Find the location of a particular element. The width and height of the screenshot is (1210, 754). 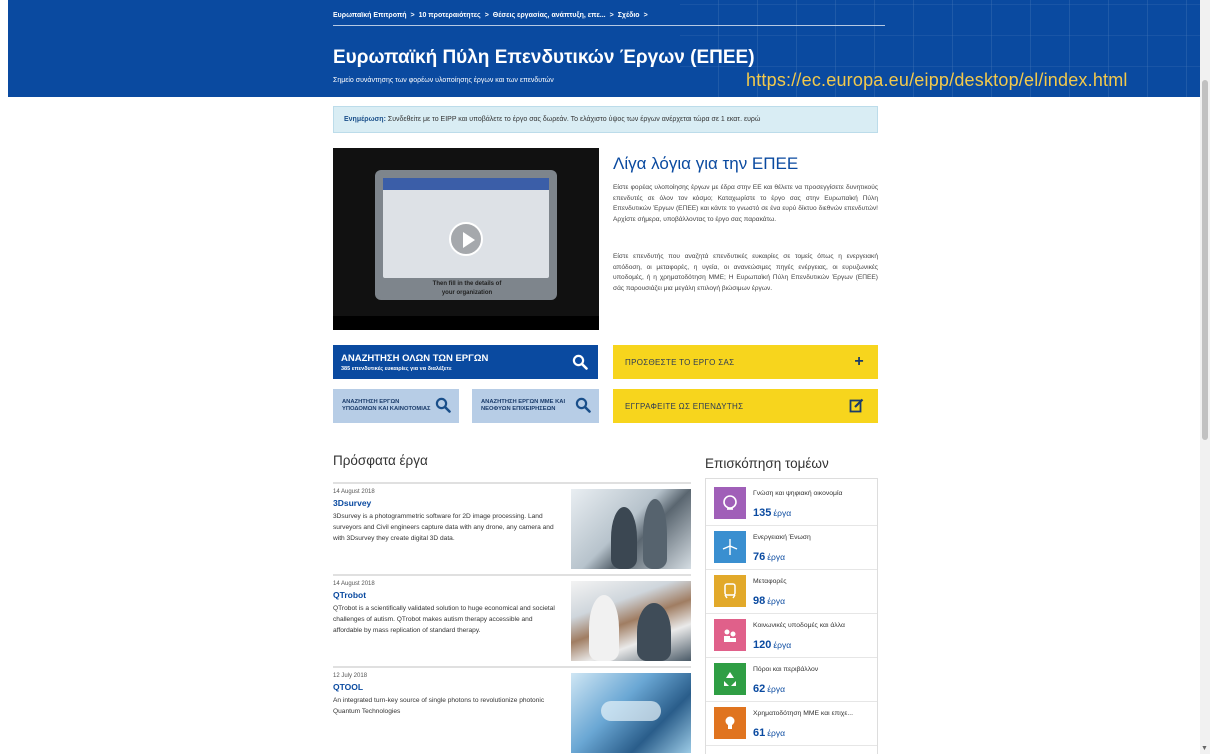

wind-turbine-icon is located at coordinates (730, 547).